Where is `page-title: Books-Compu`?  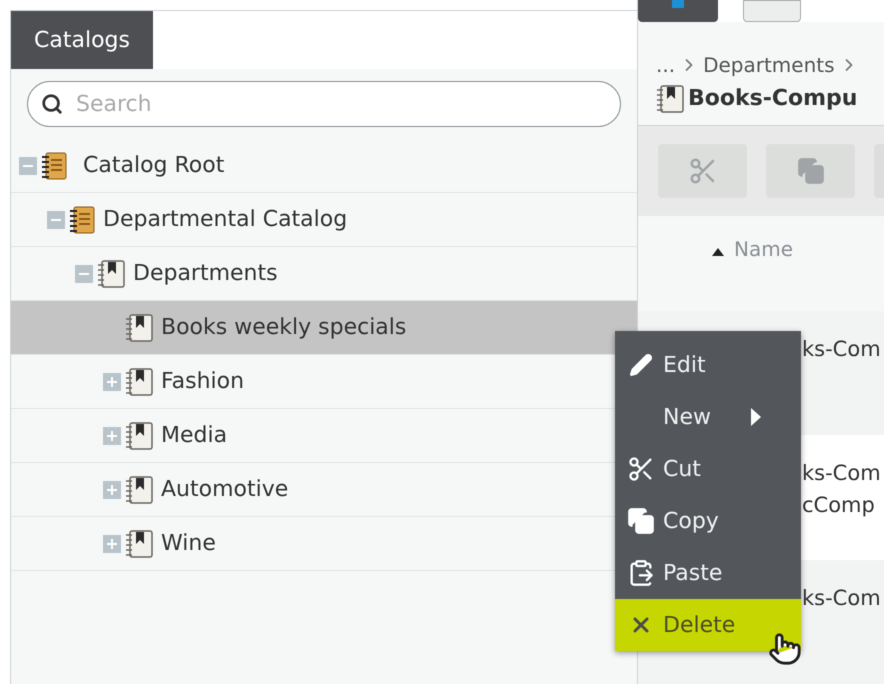 page-title: Books-Compu is located at coordinates (773, 99).